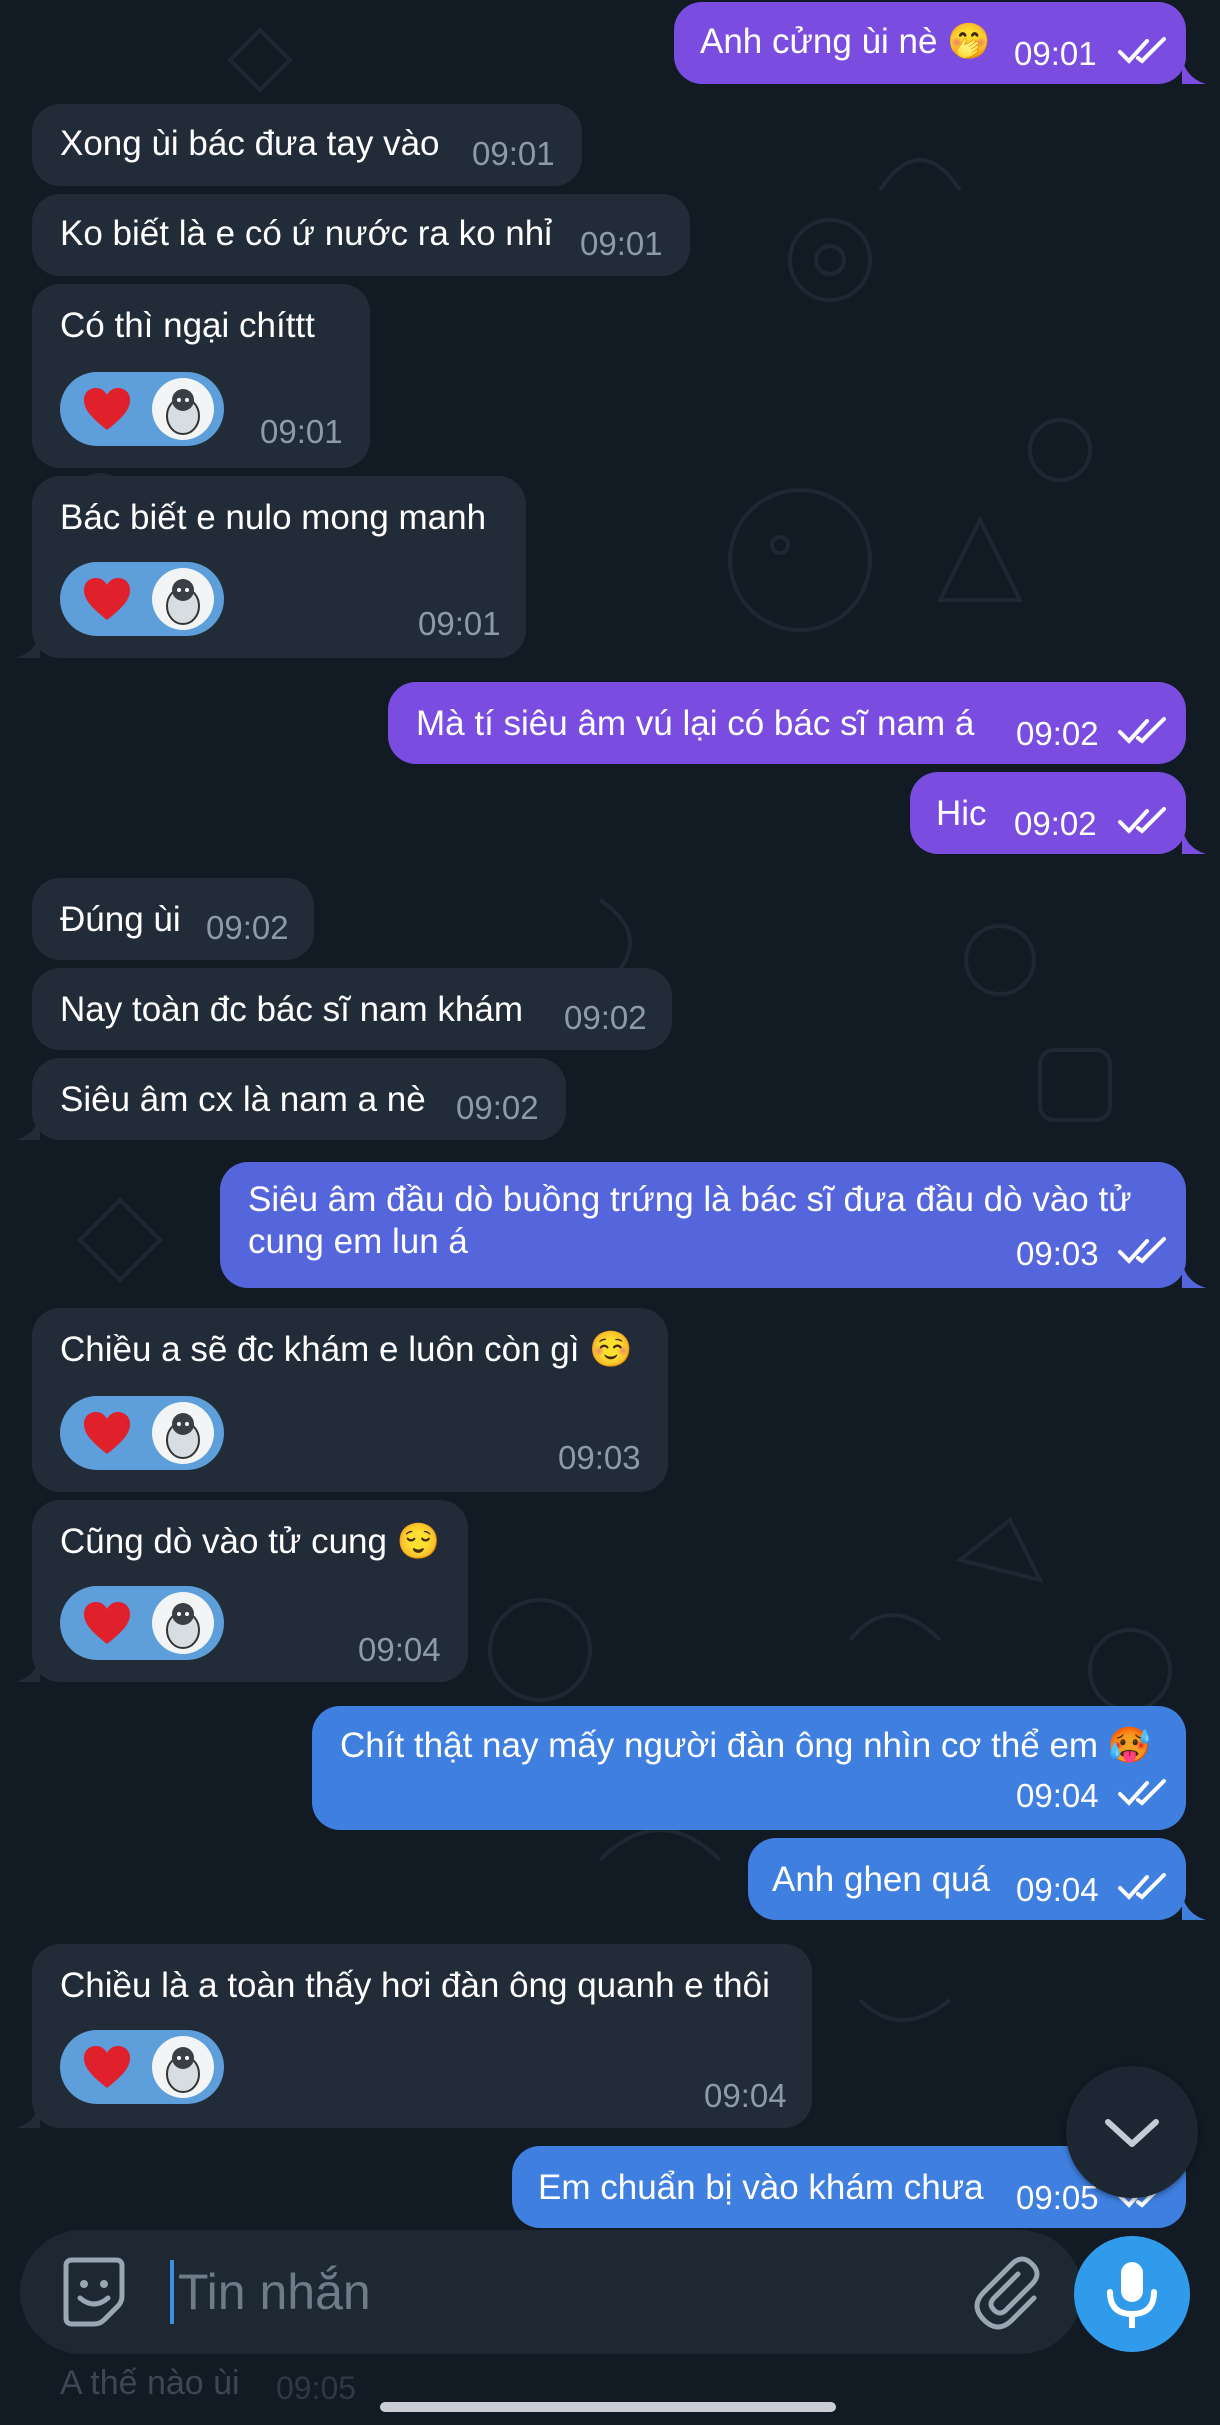 The image size is (1220, 2425). Describe the element at coordinates (94, 2292) in the screenshot. I see `sticker-smiley-icon` at that location.